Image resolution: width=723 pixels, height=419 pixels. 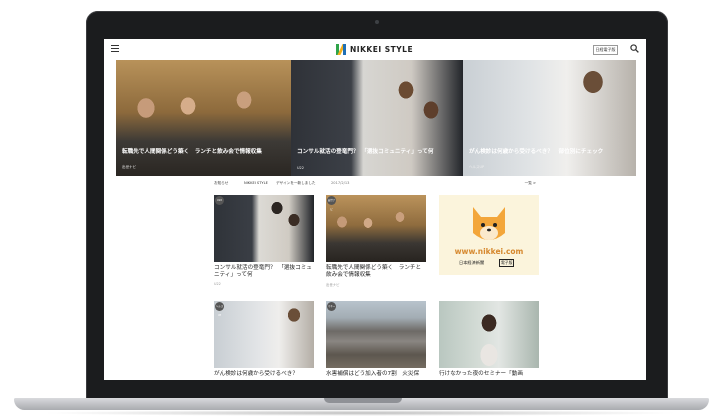 What do you see at coordinates (489, 251) in the screenshot?
I see `ad-url: www.nikkei.com` at bounding box center [489, 251].